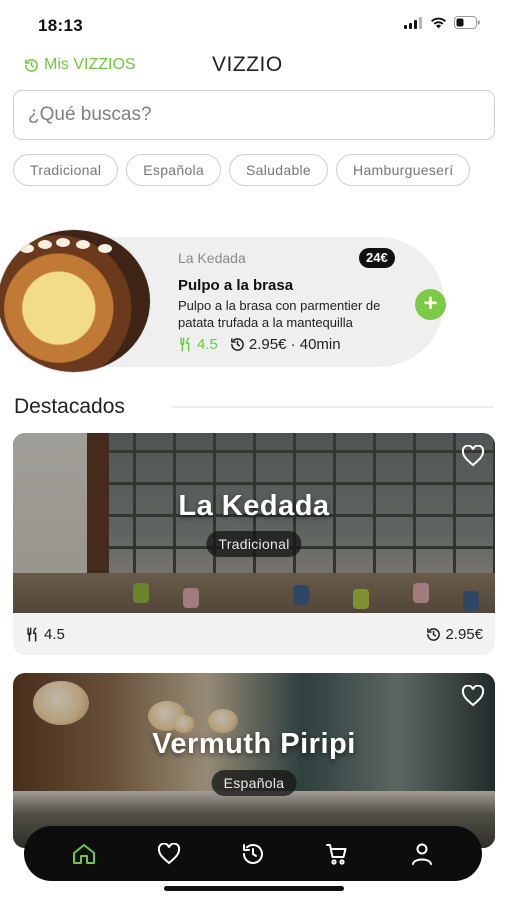 Image resolution: width=507 pixels, height=900 pixels. What do you see at coordinates (333, 407) in the screenshot?
I see `section-divider` at bounding box center [333, 407].